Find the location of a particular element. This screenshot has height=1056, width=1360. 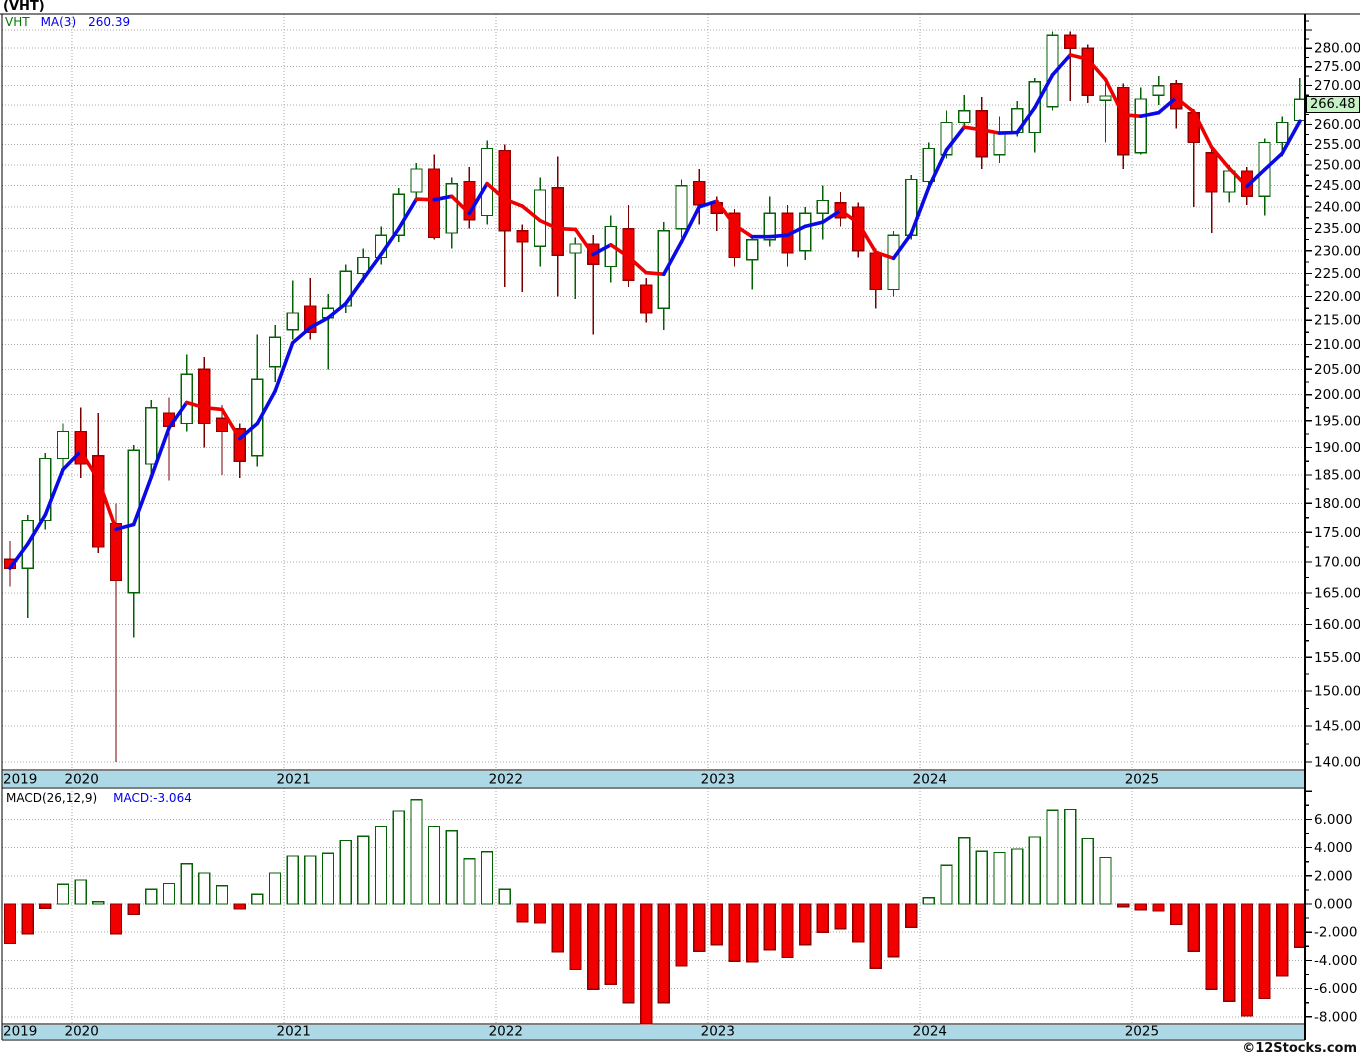

copyright-watermark: ©12Stocks.com is located at coordinates (1299, 1048).